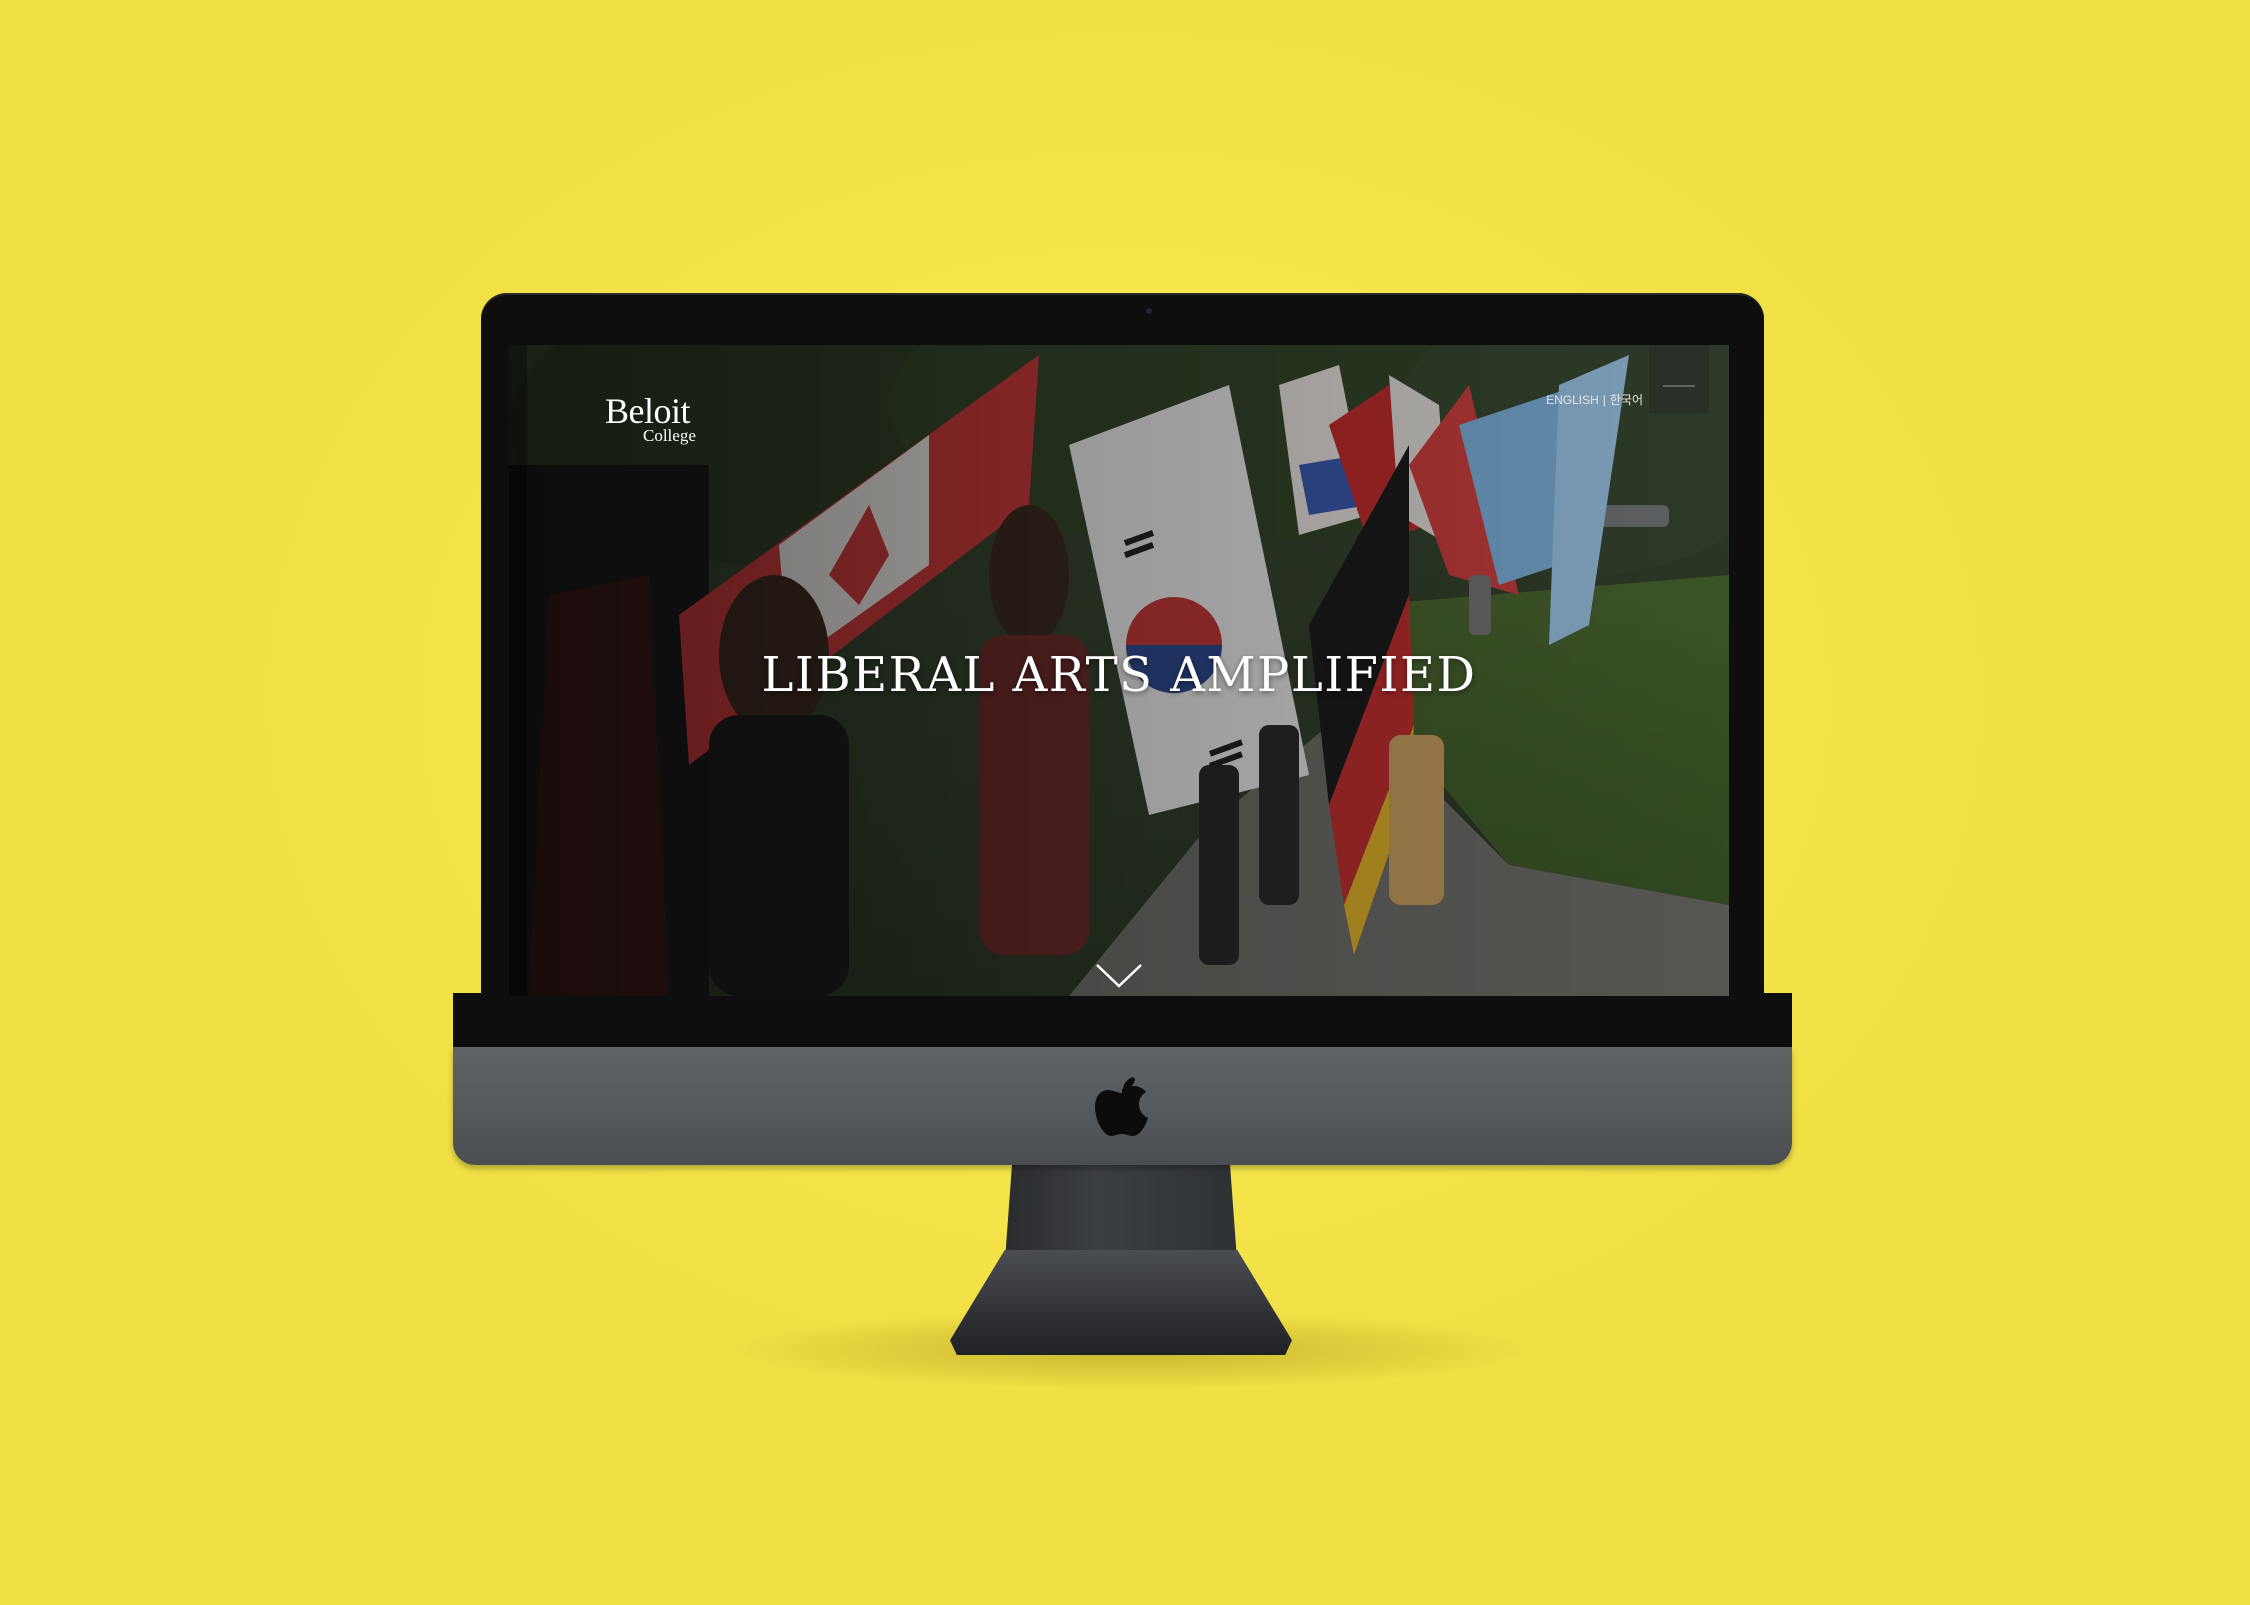  What do you see at coordinates (1121, 1212) in the screenshot?
I see `monitor-stand-neck` at bounding box center [1121, 1212].